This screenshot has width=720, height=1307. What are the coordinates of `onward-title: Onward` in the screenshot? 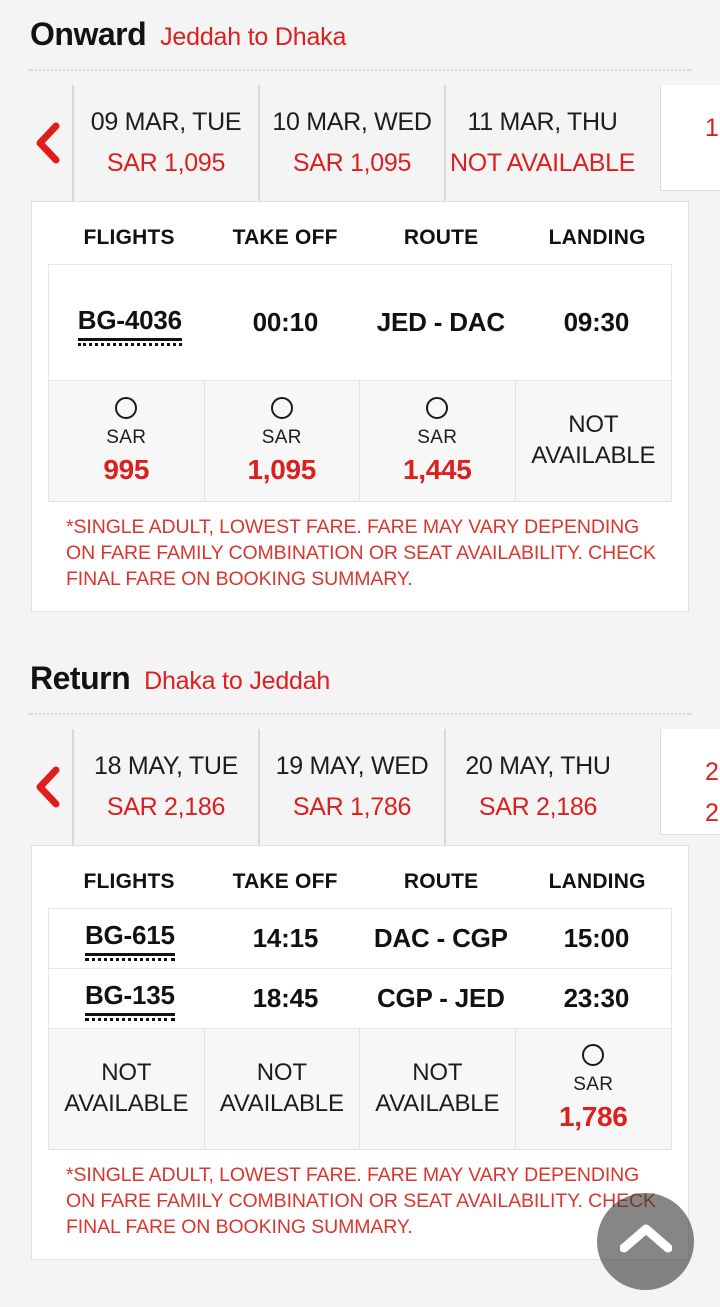 It's located at (88, 34).